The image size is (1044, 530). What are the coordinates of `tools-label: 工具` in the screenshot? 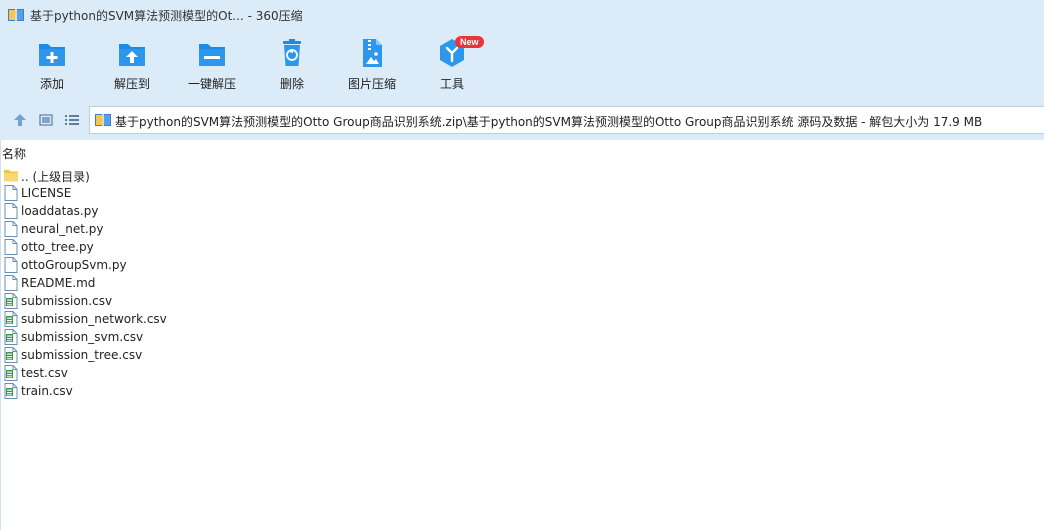 It's located at (451, 84).